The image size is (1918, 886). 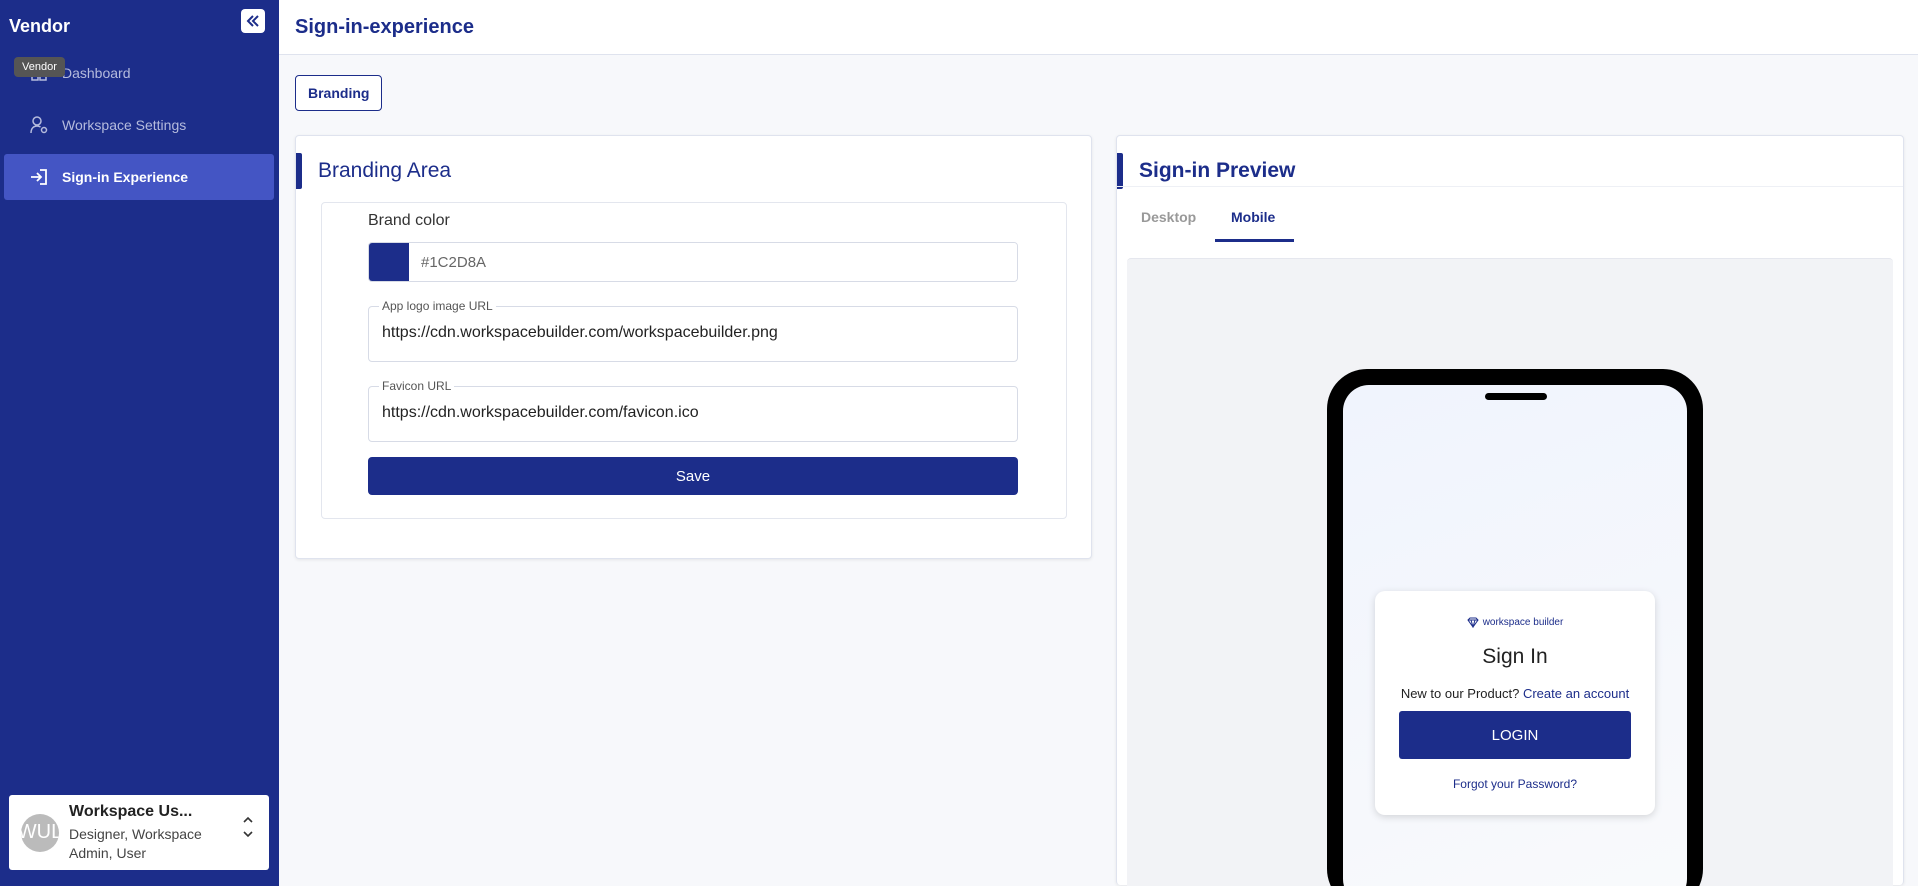 I want to click on brand-color-label: Brand color, so click(x=409, y=220).